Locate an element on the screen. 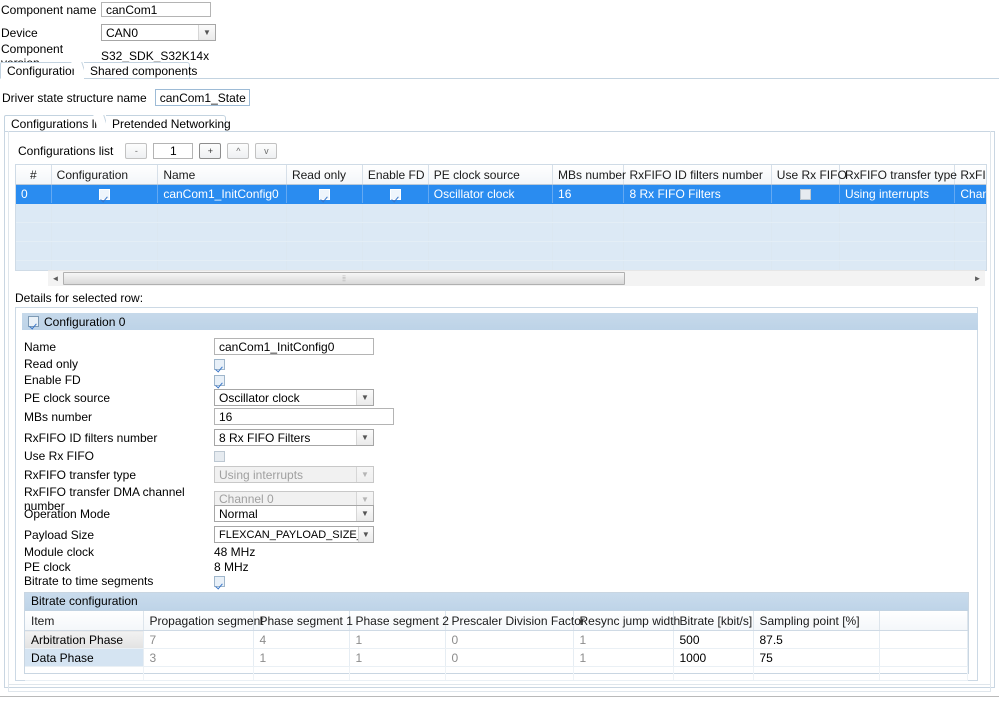 This screenshot has width=999, height=710. field-label: RxFIFO transfer type is located at coordinates (80, 474).